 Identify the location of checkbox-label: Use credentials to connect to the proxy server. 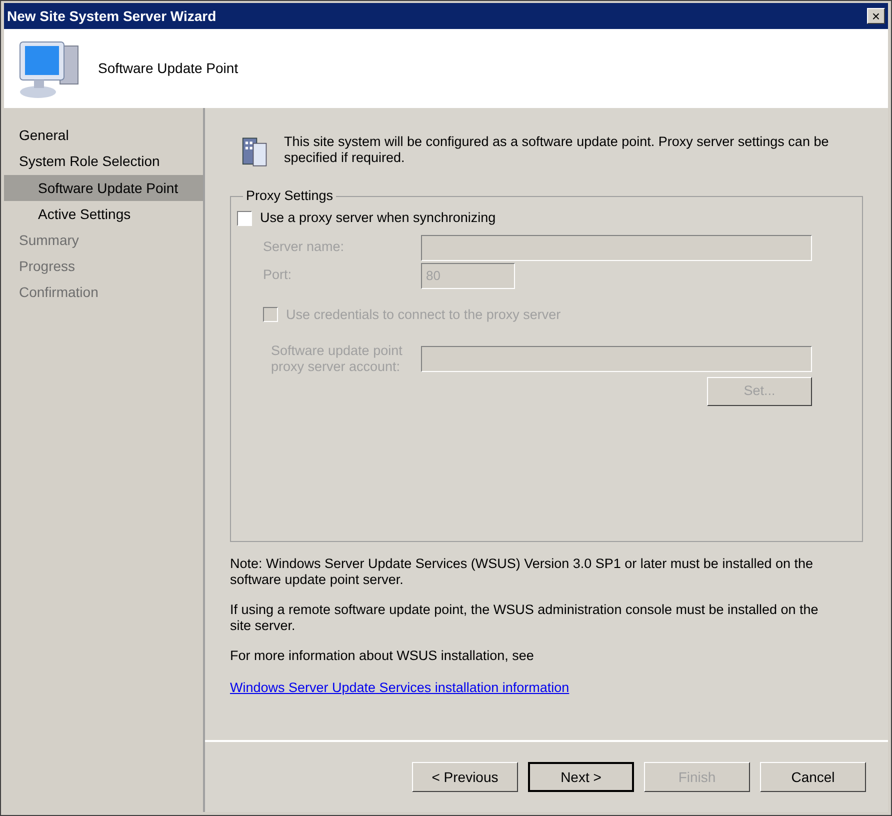
(423, 315).